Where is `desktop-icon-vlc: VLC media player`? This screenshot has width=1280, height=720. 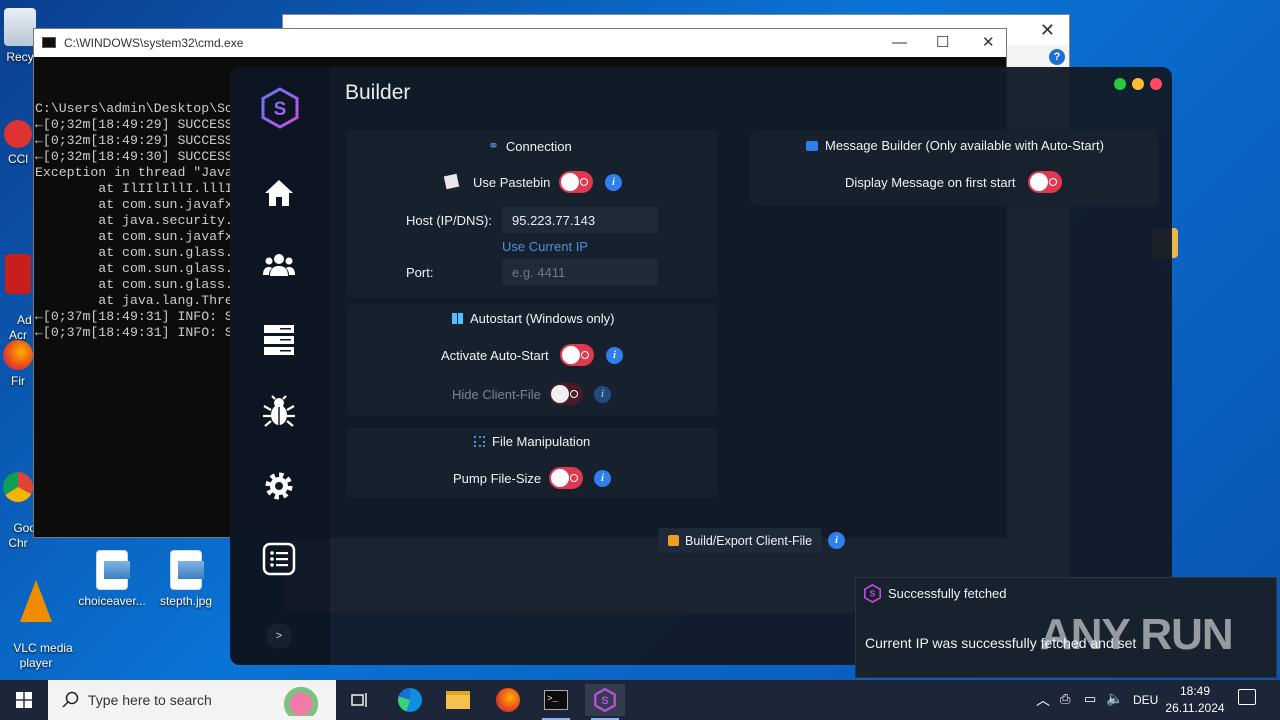
desktop-icon-vlc: VLC media player is located at coordinates (36, 615).